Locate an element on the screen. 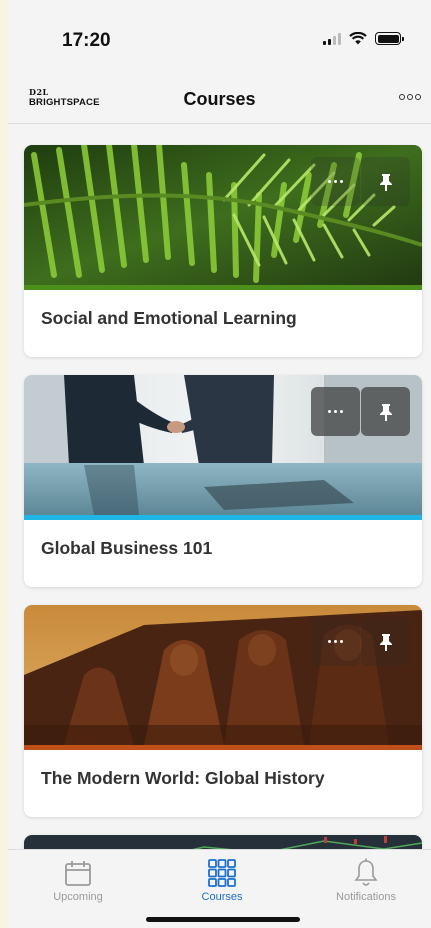 This screenshot has width=431, height=928. page-title: Courses is located at coordinates (219, 99).